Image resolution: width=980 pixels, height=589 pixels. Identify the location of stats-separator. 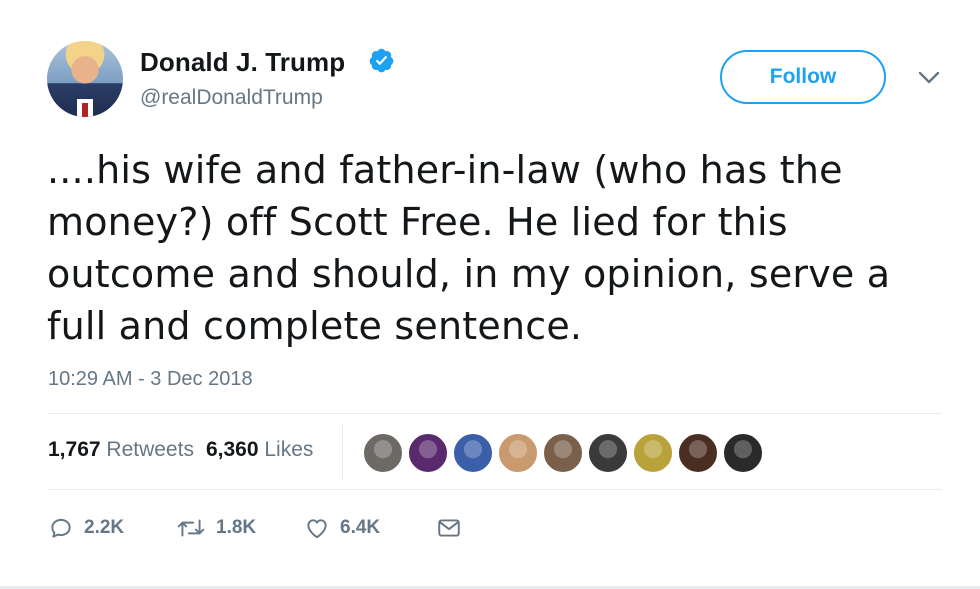
(342, 452).